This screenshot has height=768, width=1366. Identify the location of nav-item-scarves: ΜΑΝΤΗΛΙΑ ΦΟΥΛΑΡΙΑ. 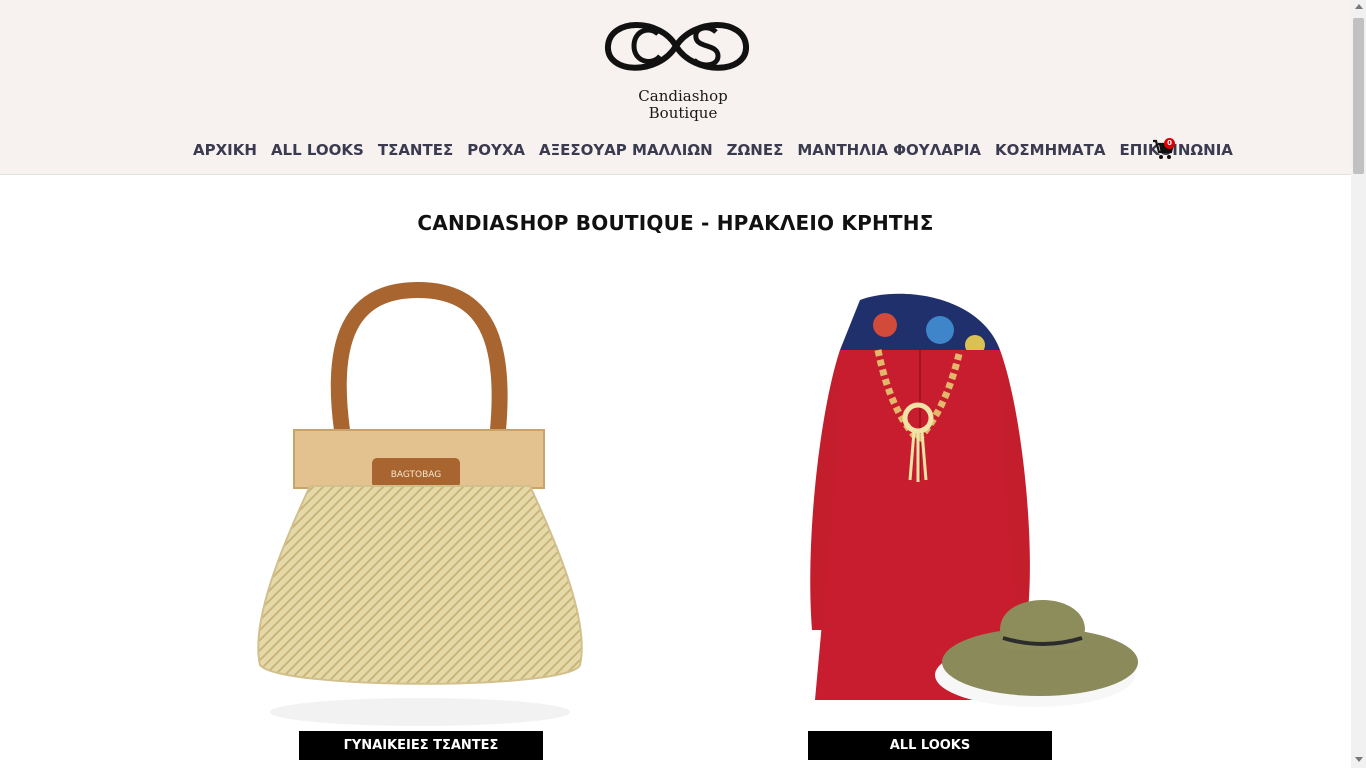
(889, 150).